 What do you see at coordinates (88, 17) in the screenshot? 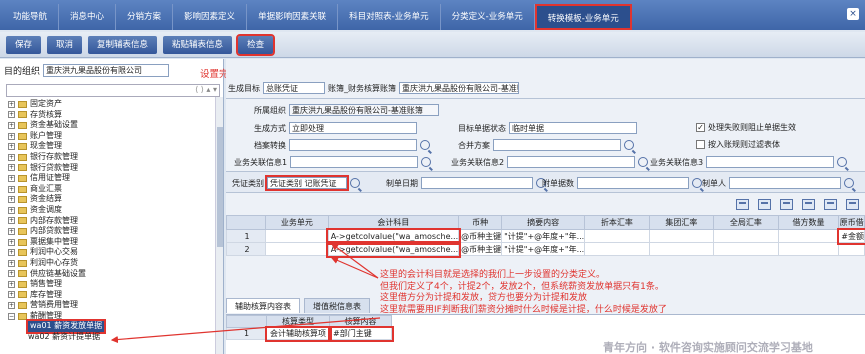
I see `tab-message-center: 消息中心` at bounding box center [88, 17].